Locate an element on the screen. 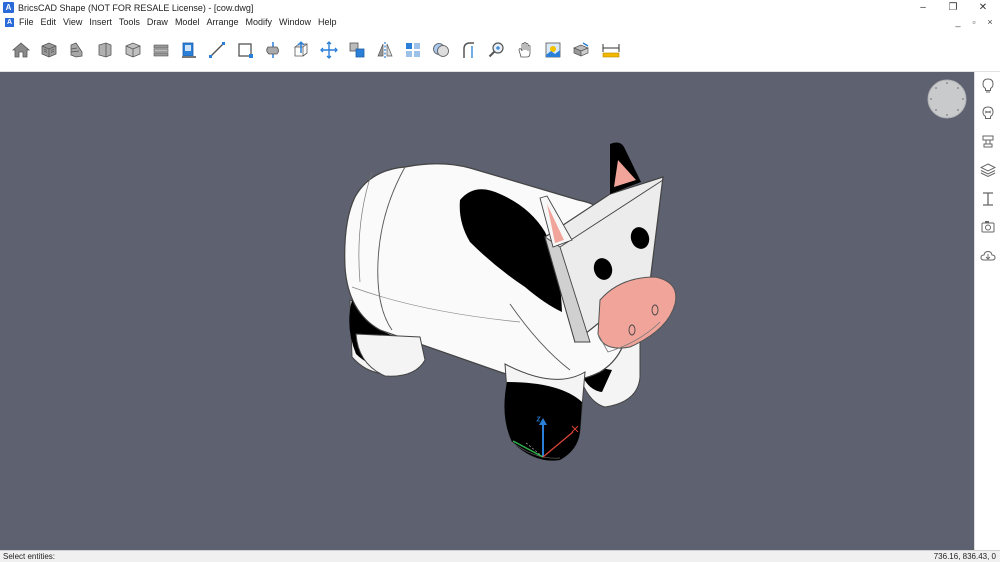 This screenshot has width=1000, height=562. menu-arrange: Arrange is located at coordinates (222, 22).